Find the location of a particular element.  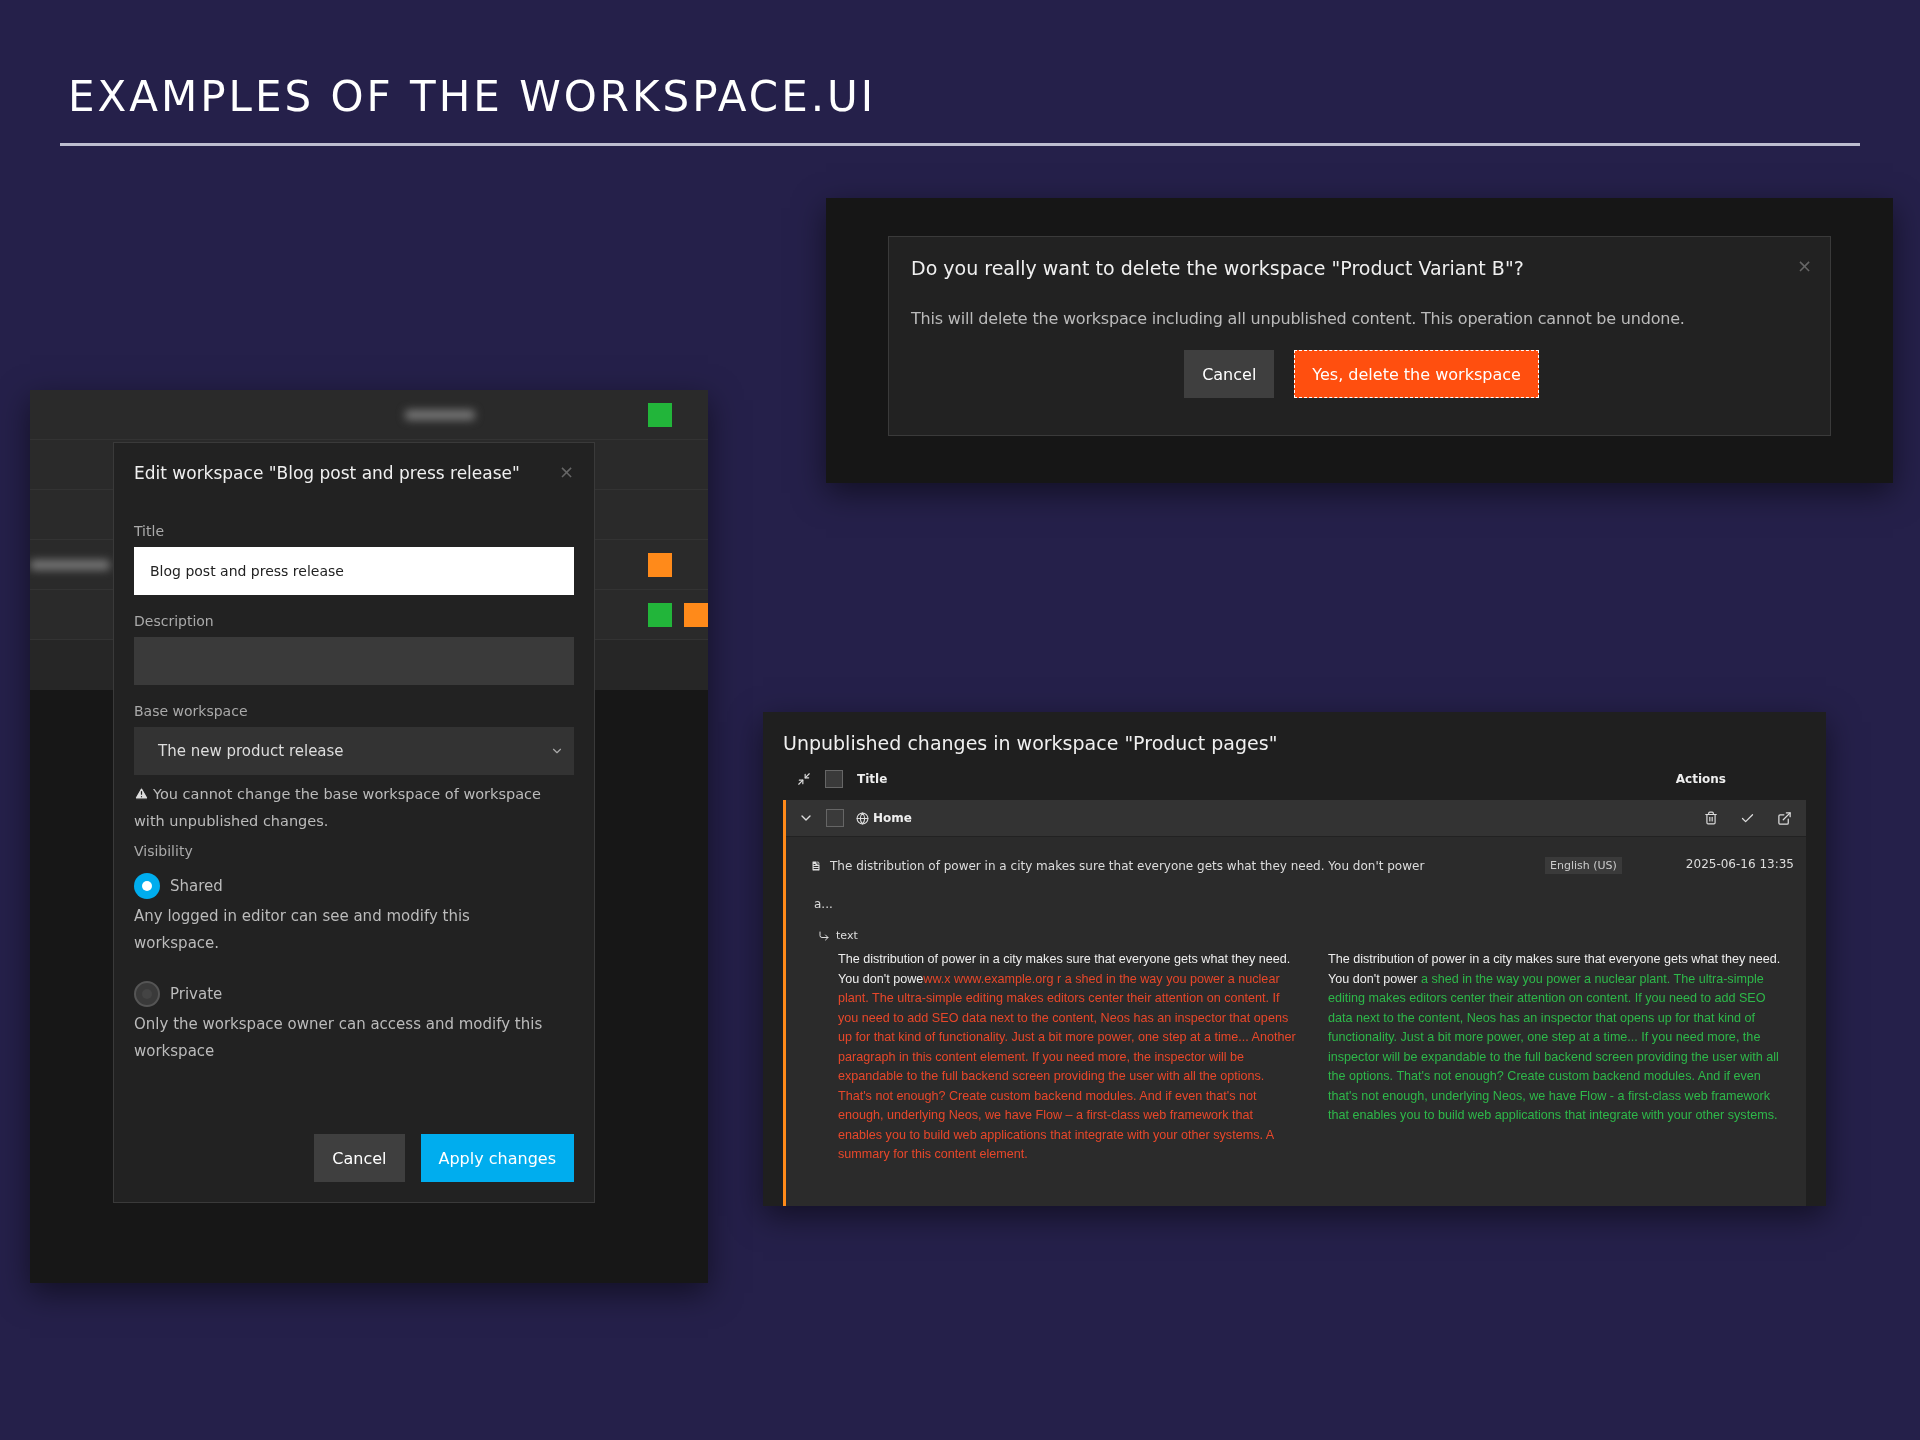

language-tag: English (US) is located at coordinates (1583, 865).